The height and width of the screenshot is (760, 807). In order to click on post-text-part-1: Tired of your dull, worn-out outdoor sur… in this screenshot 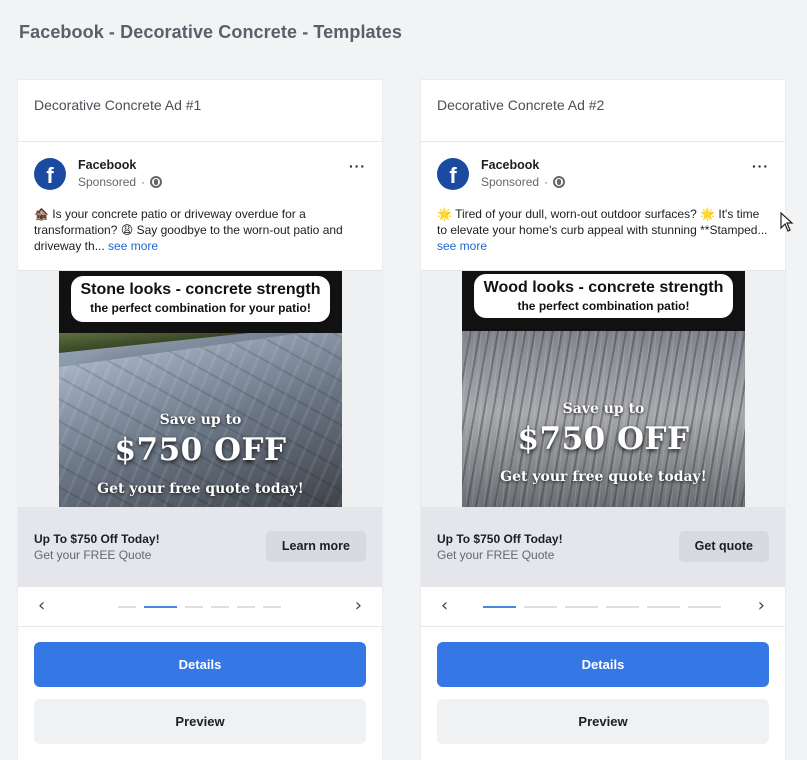, I will do `click(576, 214)`.